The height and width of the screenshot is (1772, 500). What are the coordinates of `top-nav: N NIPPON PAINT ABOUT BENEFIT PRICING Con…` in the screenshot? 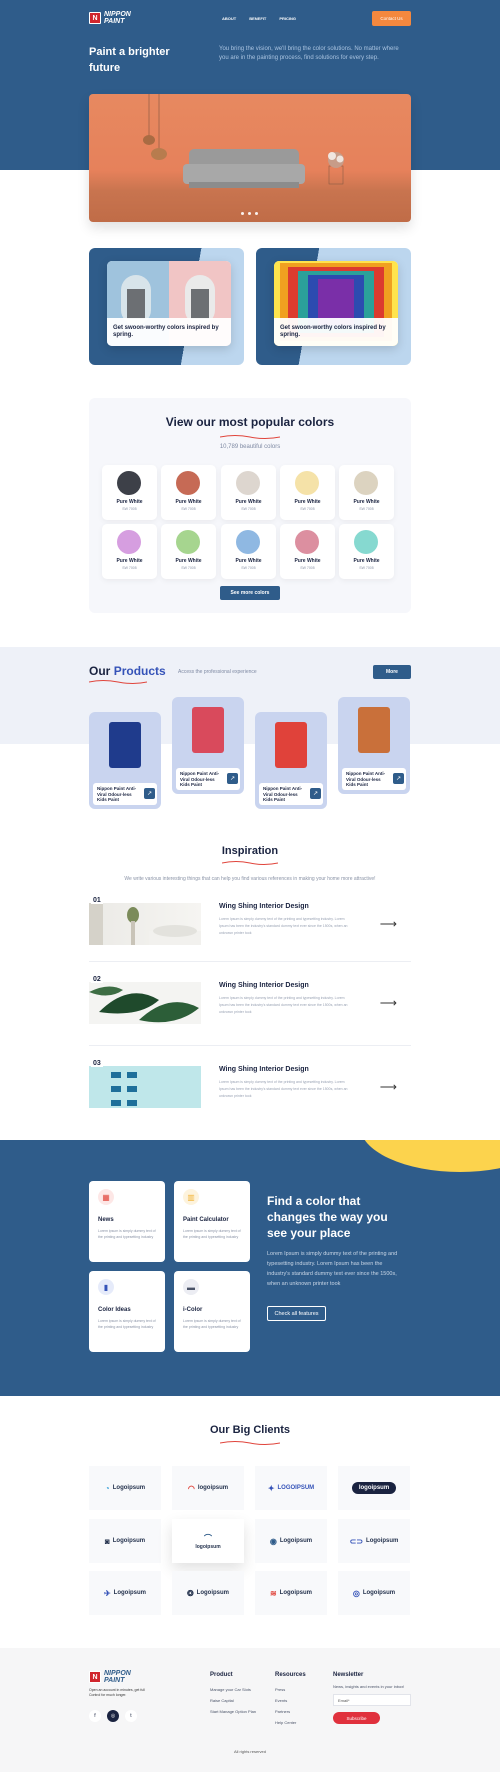 It's located at (250, 19).